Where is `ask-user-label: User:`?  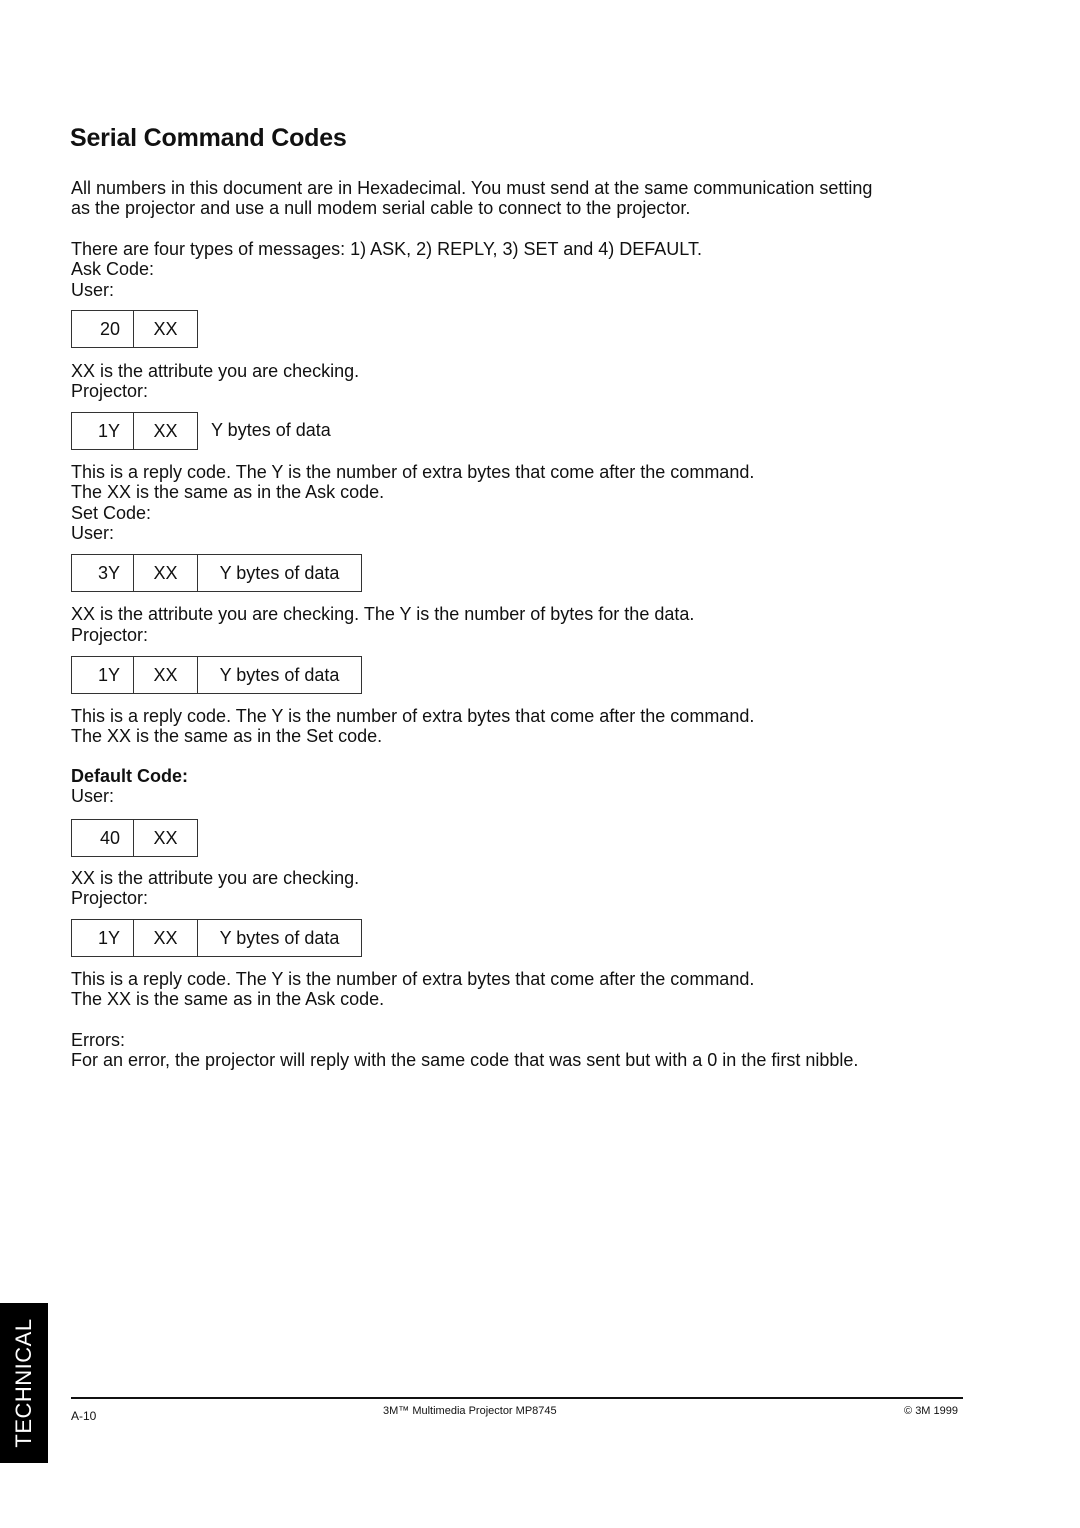 ask-user-label: User: is located at coordinates (93, 290).